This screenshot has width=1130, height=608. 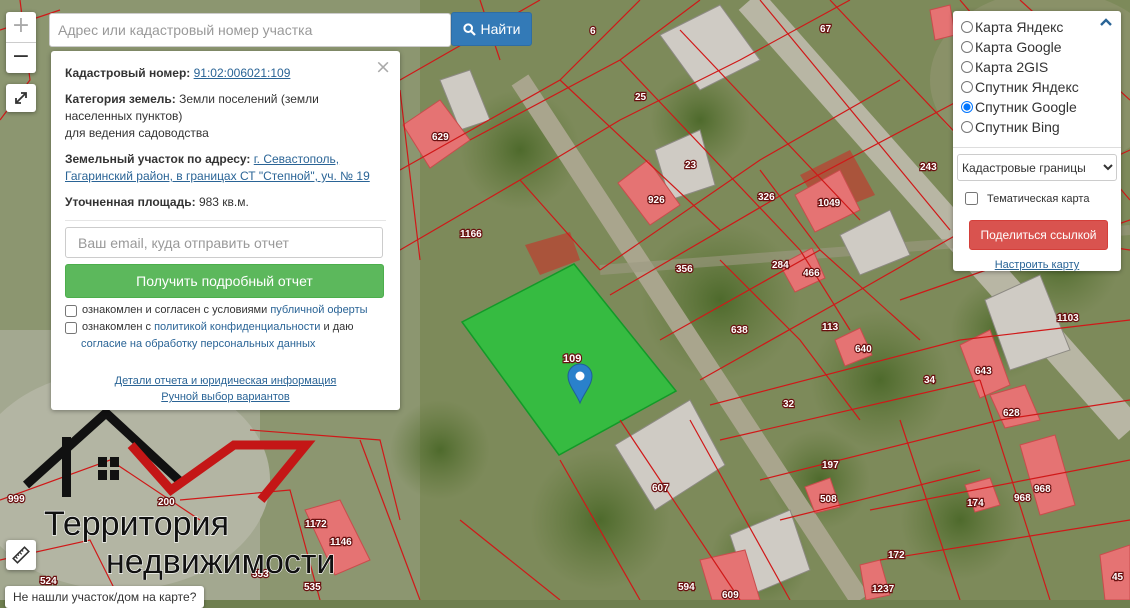 I want to click on chevron-up-icon, so click(x=1106, y=22).